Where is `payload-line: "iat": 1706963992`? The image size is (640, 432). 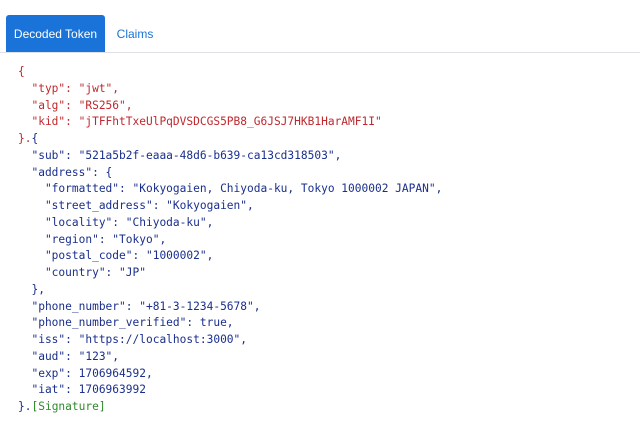
payload-line: "iat": 1706963992 is located at coordinates (82, 390).